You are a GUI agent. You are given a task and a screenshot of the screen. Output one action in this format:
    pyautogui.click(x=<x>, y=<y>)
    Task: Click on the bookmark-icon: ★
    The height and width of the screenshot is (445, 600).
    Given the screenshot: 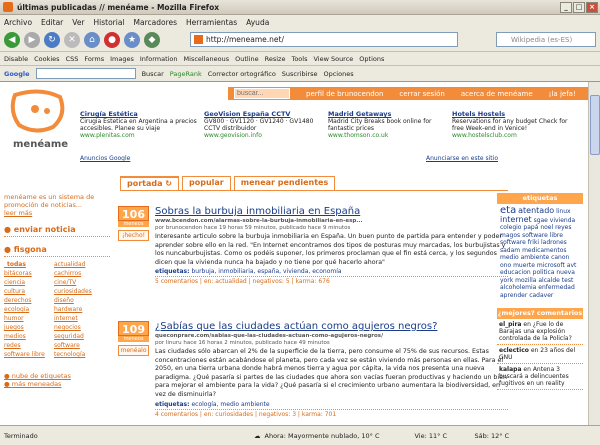 What is the action you would take?
    pyautogui.click(x=132, y=40)
    